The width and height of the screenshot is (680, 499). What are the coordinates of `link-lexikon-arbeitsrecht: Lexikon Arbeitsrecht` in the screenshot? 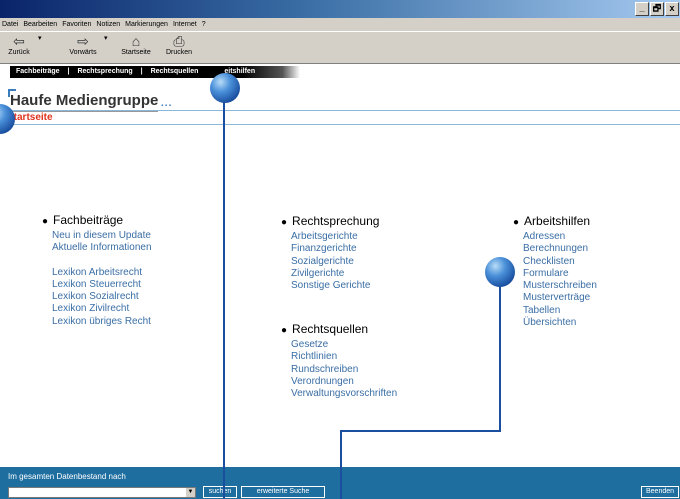 It's located at (102, 273).